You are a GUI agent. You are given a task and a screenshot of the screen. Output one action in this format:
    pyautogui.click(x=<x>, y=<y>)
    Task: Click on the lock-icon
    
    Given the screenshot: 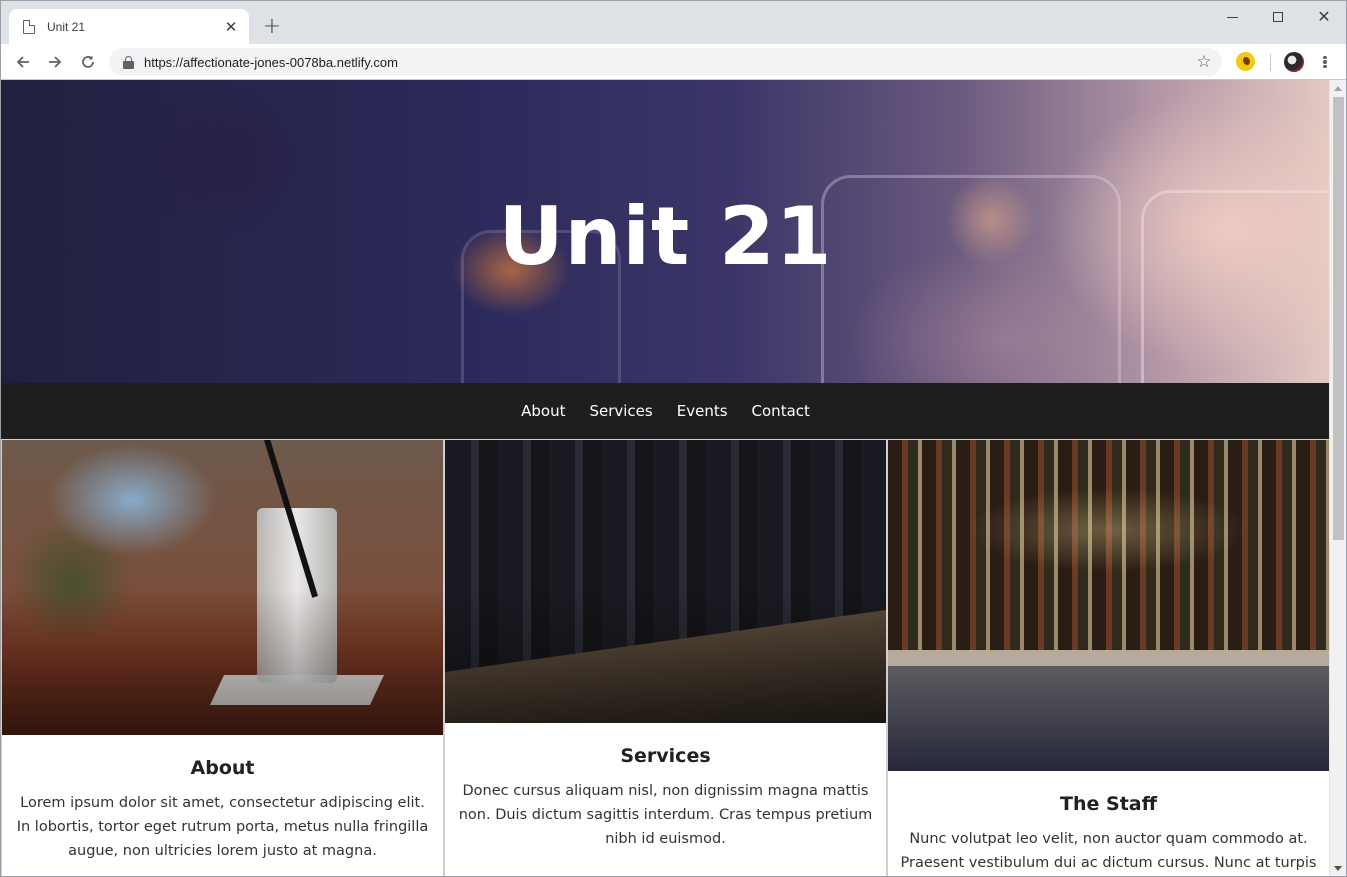 What is the action you would take?
    pyautogui.click(x=128, y=62)
    